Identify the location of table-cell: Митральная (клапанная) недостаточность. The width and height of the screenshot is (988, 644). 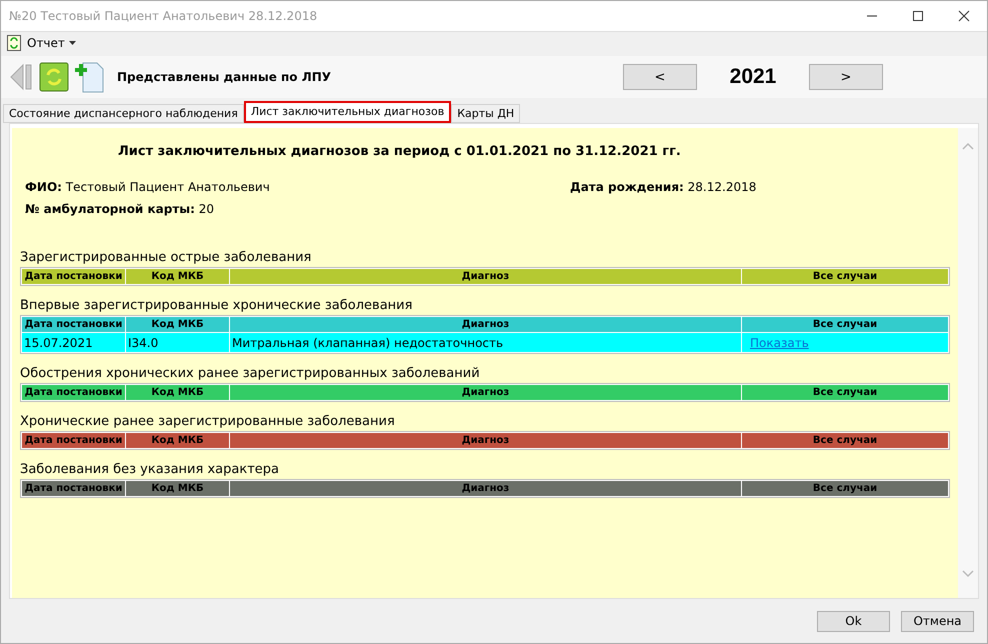
(485, 342).